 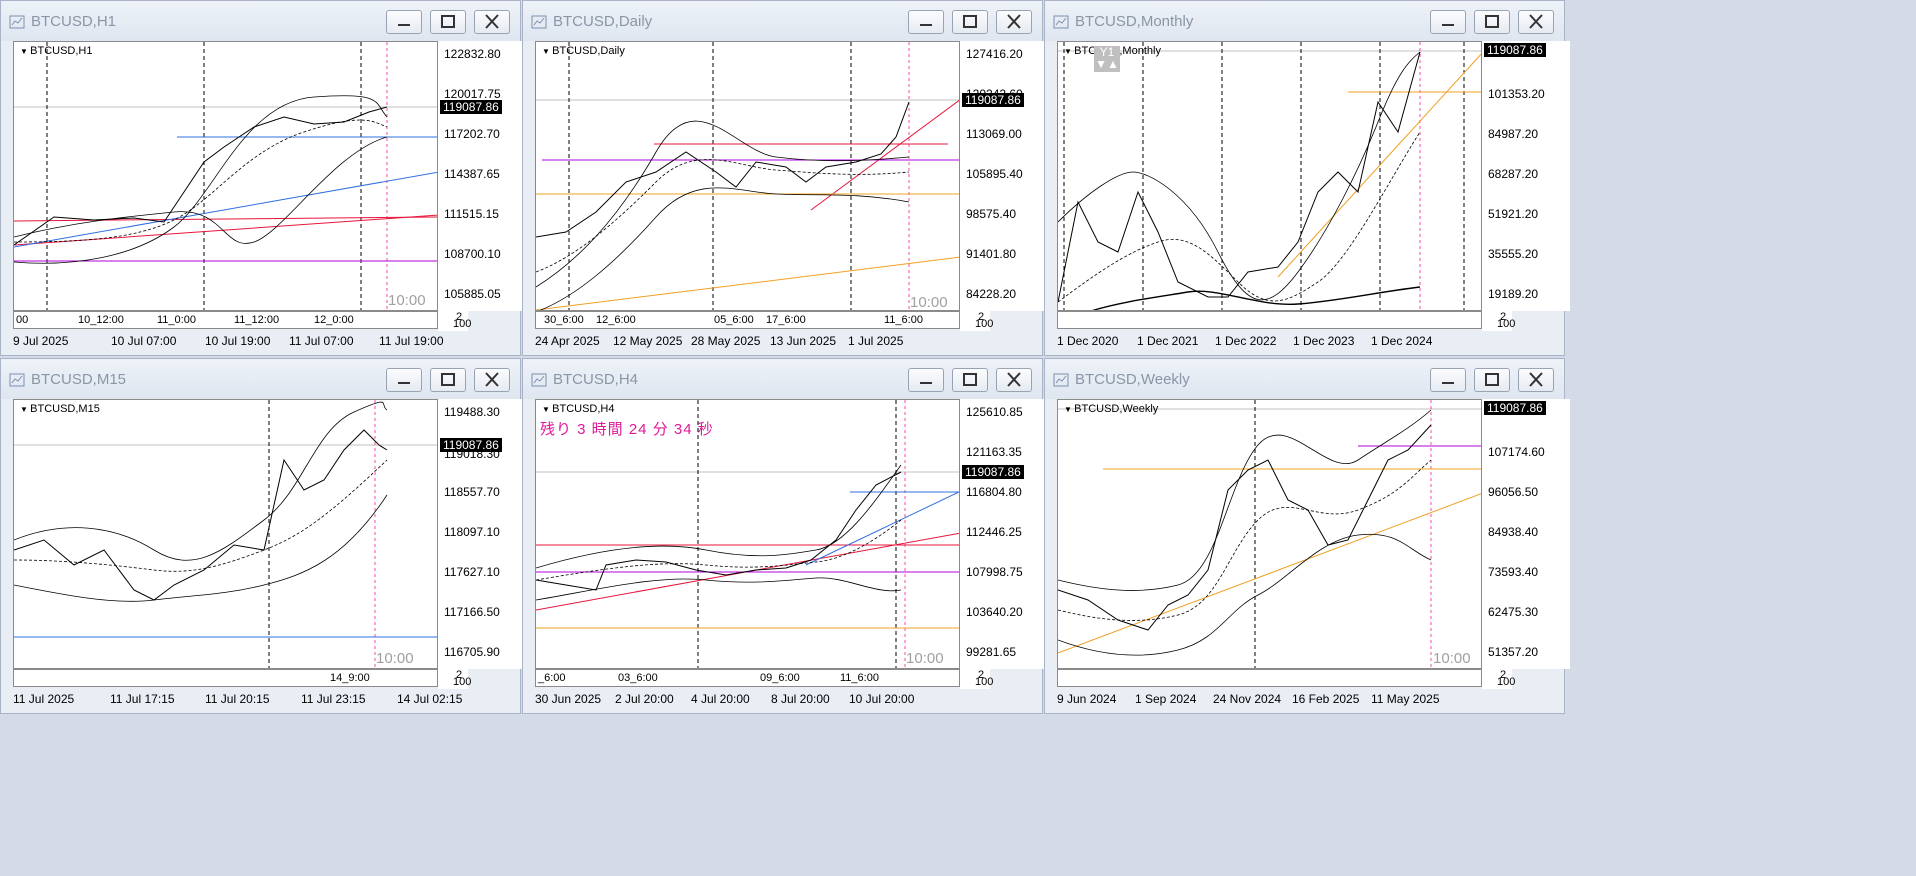 What do you see at coordinates (176, 320) in the screenshot?
I see `subwindow-time-label: 11_0:00` at bounding box center [176, 320].